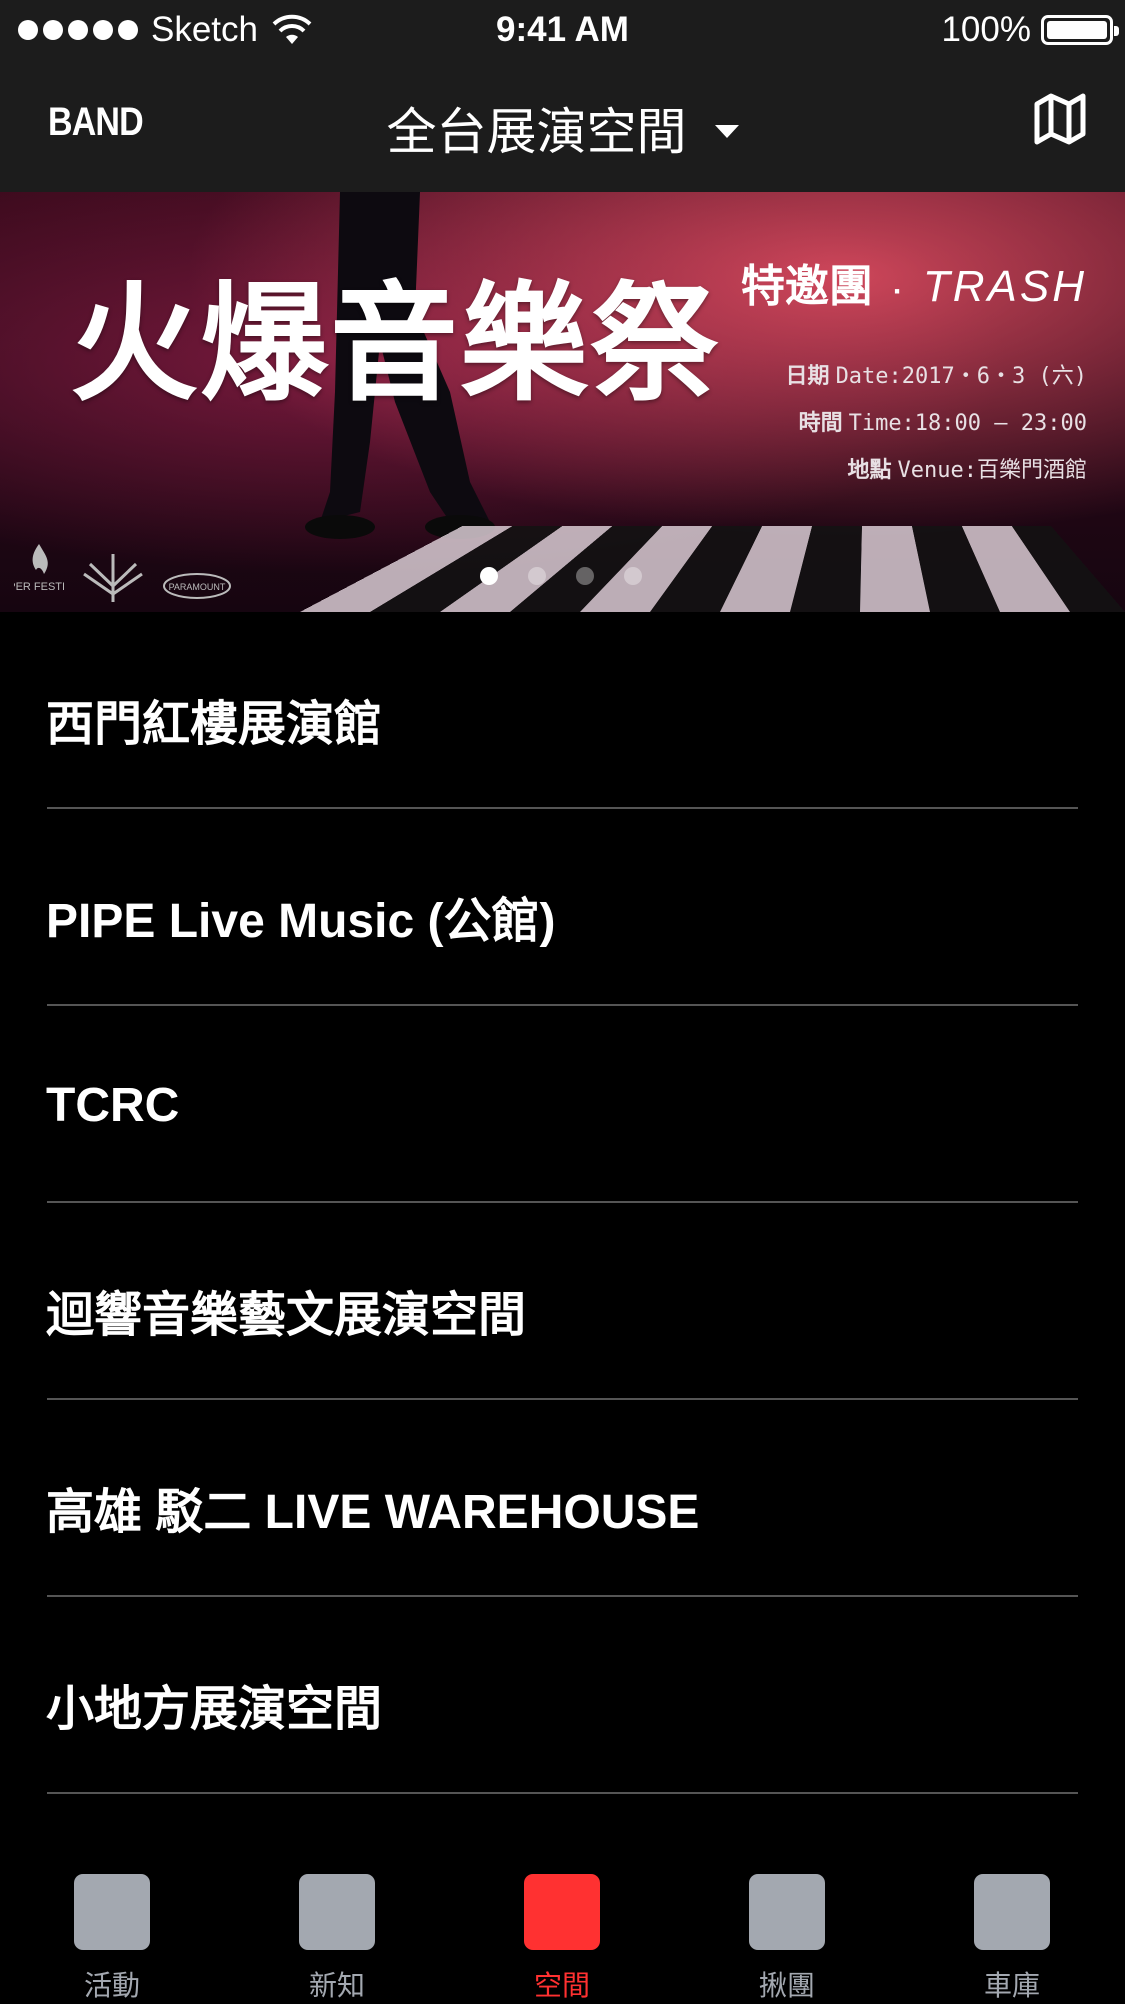 The width and height of the screenshot is (1125, 2004). Describe the element at coordinates (39, 568) in the screenshot. I see `hyper-festival-logo: HYPER FESTIVAL` at that location.